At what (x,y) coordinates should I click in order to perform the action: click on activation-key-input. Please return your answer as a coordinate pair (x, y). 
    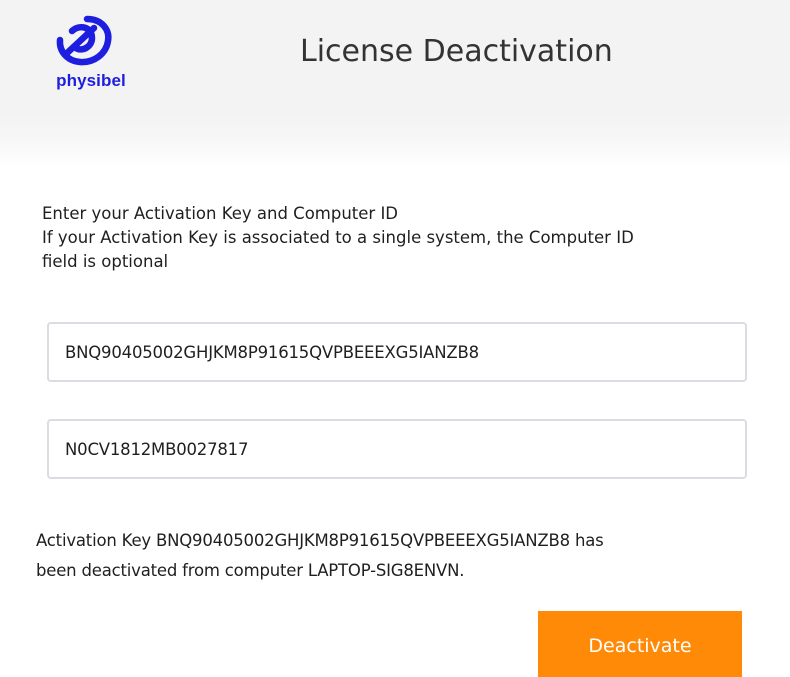
    Looking at the image, I should click on (400, 352).